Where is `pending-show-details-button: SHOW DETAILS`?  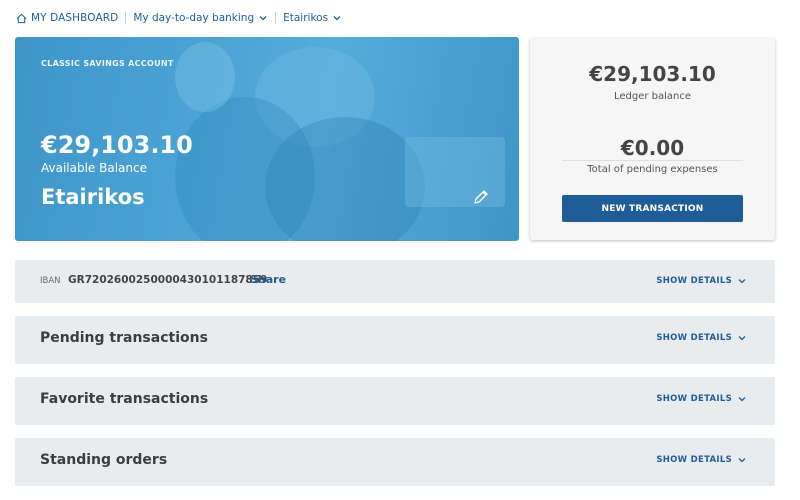
pending-show-details-button: SHOW DETAILS is located at coordinates (701, 338).